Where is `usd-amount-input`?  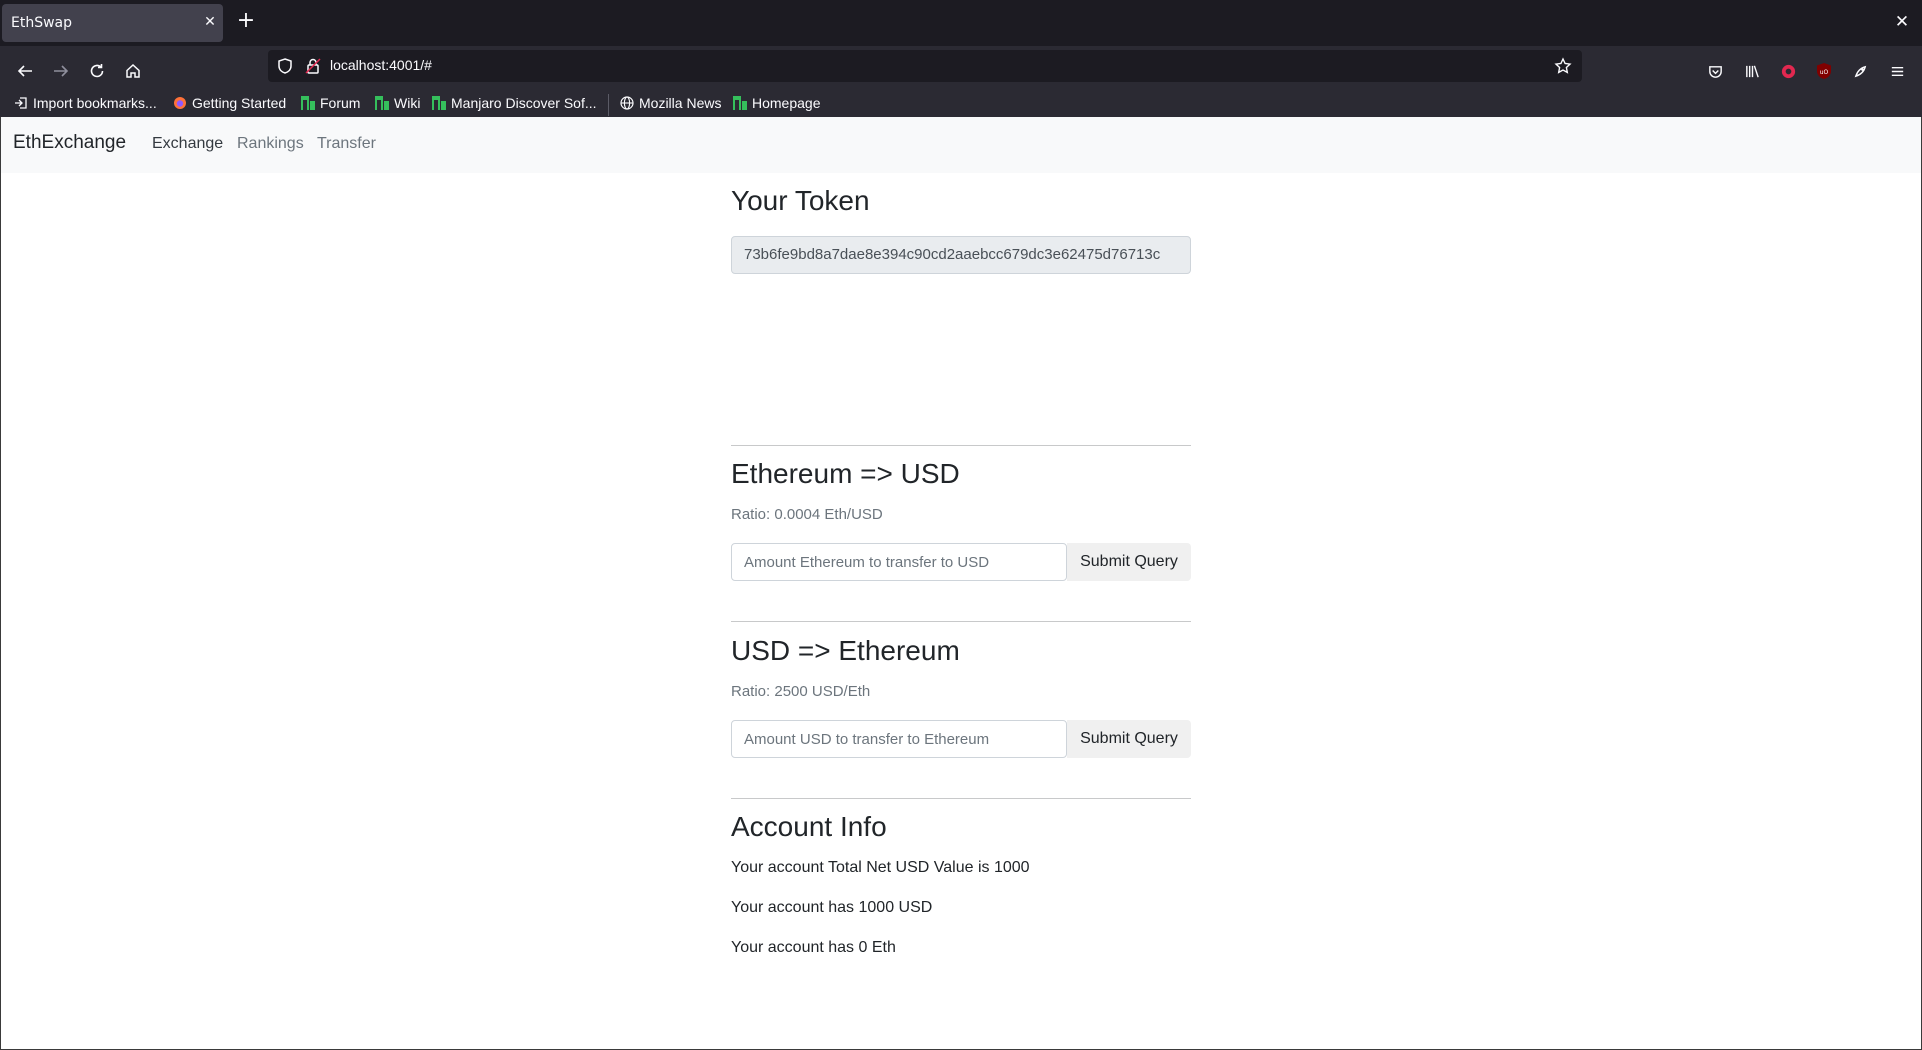
usd-amount-input is located at coordinates (899, 739).